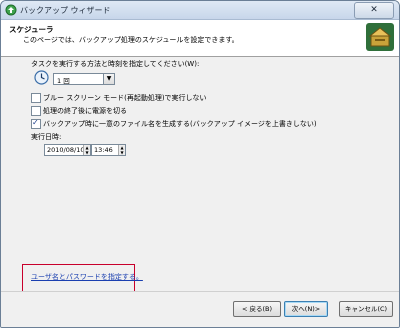  Describe the element at coordinates (115, 64) in the screenshot. I see `schedule-prompt-label: タスクを実行する方法と時刻を指定してください(W):` at that location.